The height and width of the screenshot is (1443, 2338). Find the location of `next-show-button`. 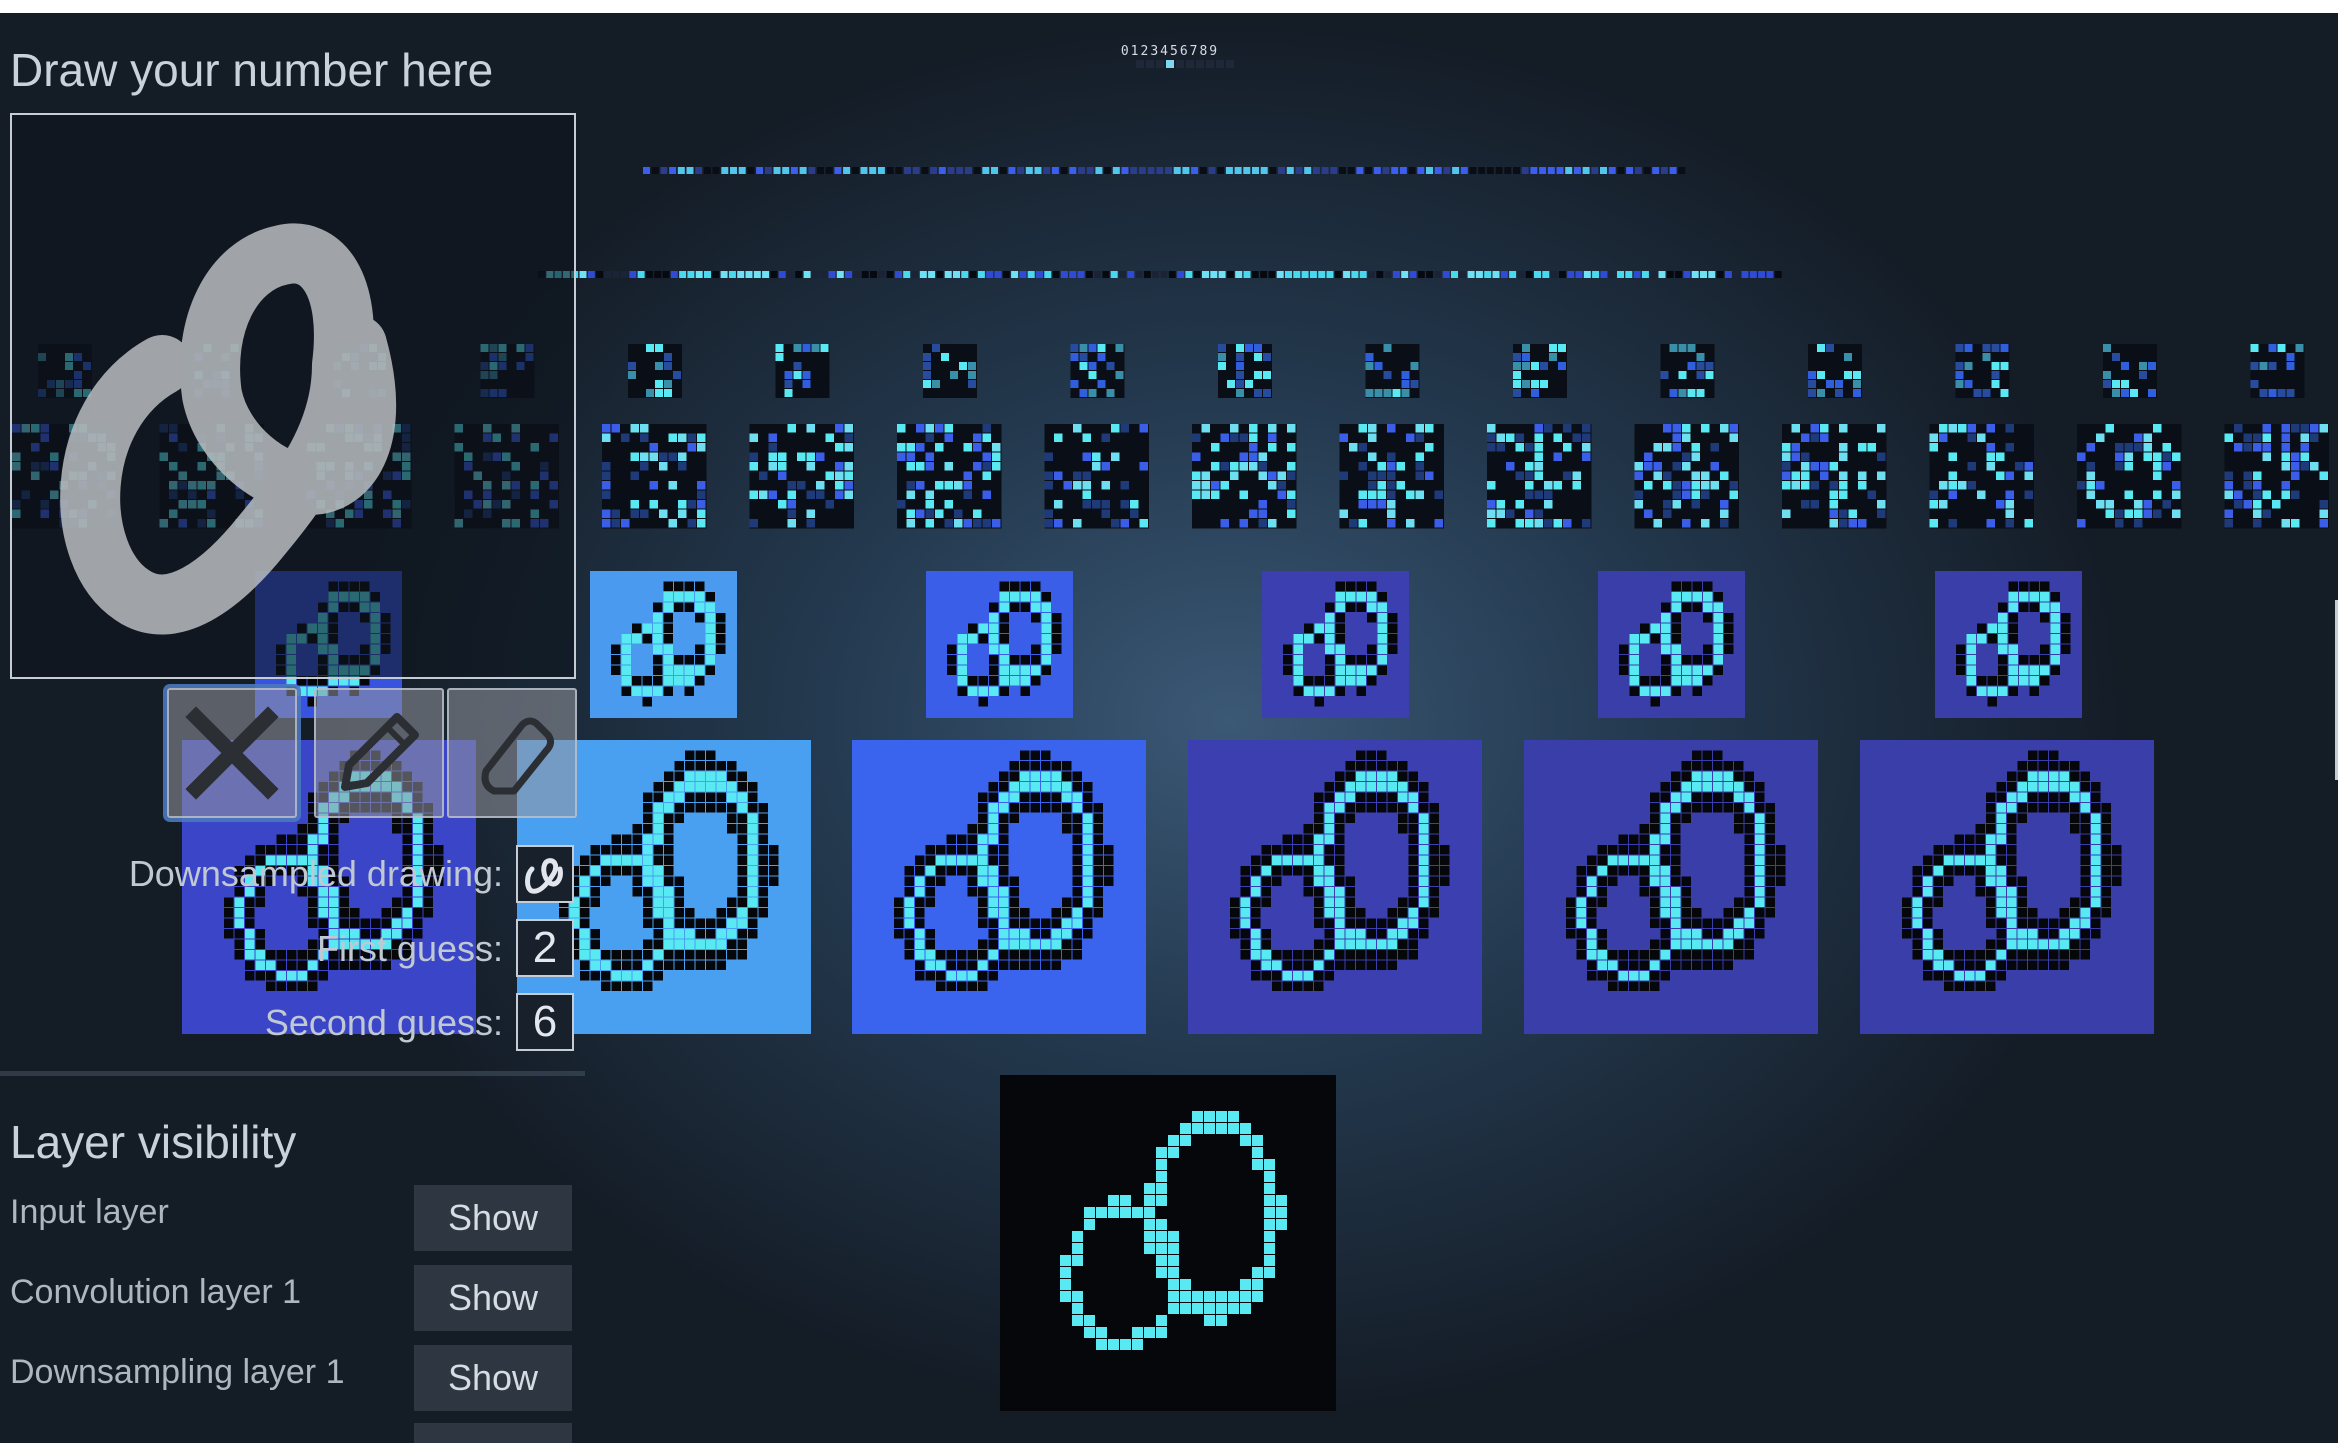

next-show-button is located at coordinates (493, 1433).